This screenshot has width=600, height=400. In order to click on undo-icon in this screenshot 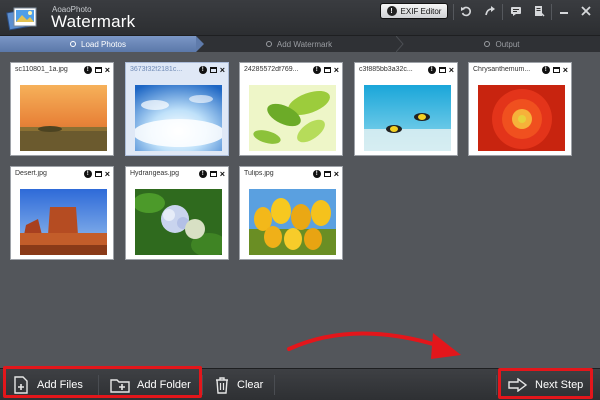, I will do `click(466, 11)`.